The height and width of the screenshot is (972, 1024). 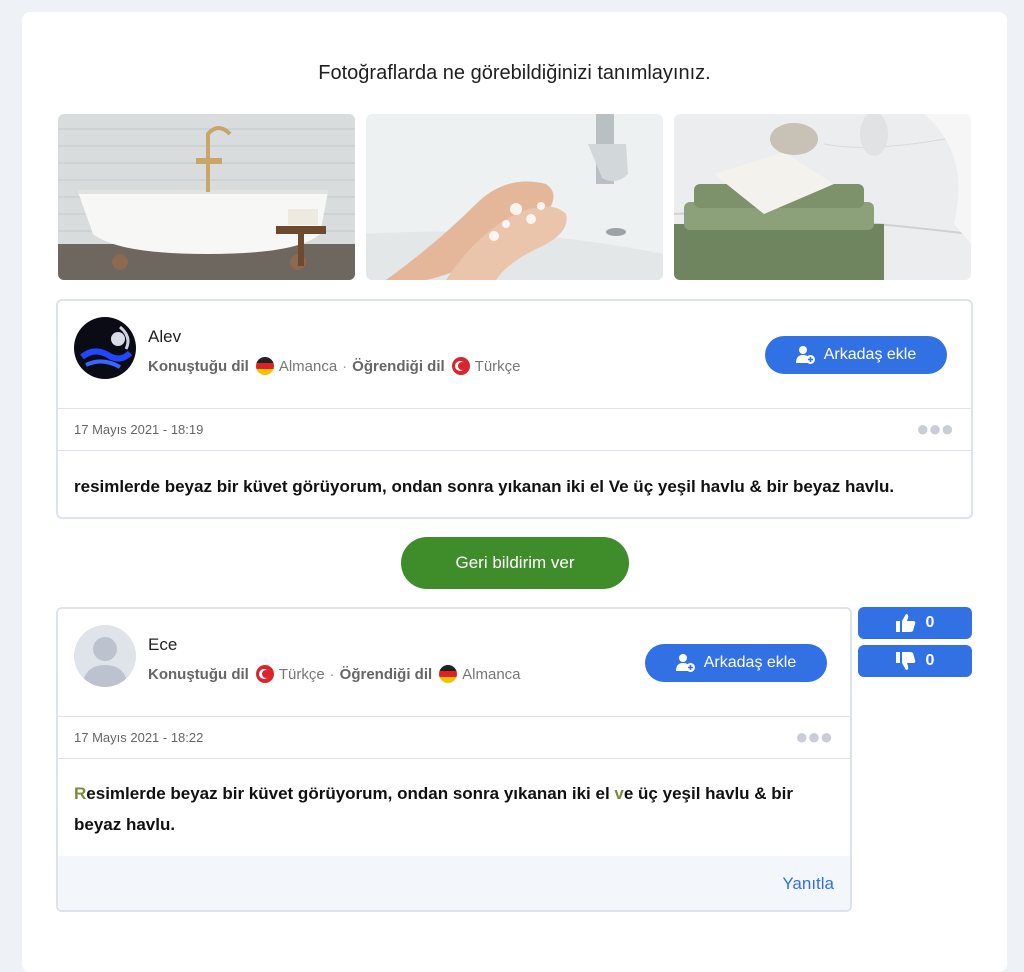 I want to click on answer-text-part: e üç yeşil havlu & bir, so click(x=708, y=793).